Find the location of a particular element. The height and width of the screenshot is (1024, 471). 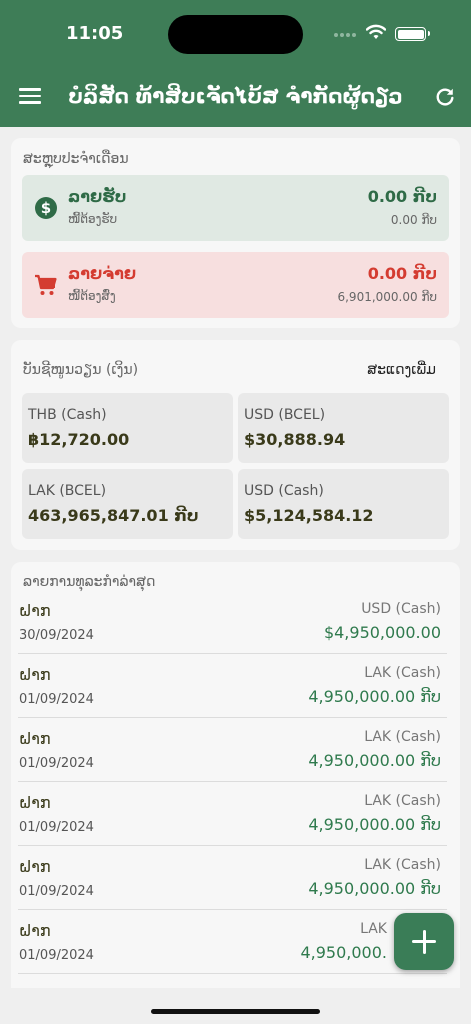

refresh-icon is located at coordinates (445, 97).